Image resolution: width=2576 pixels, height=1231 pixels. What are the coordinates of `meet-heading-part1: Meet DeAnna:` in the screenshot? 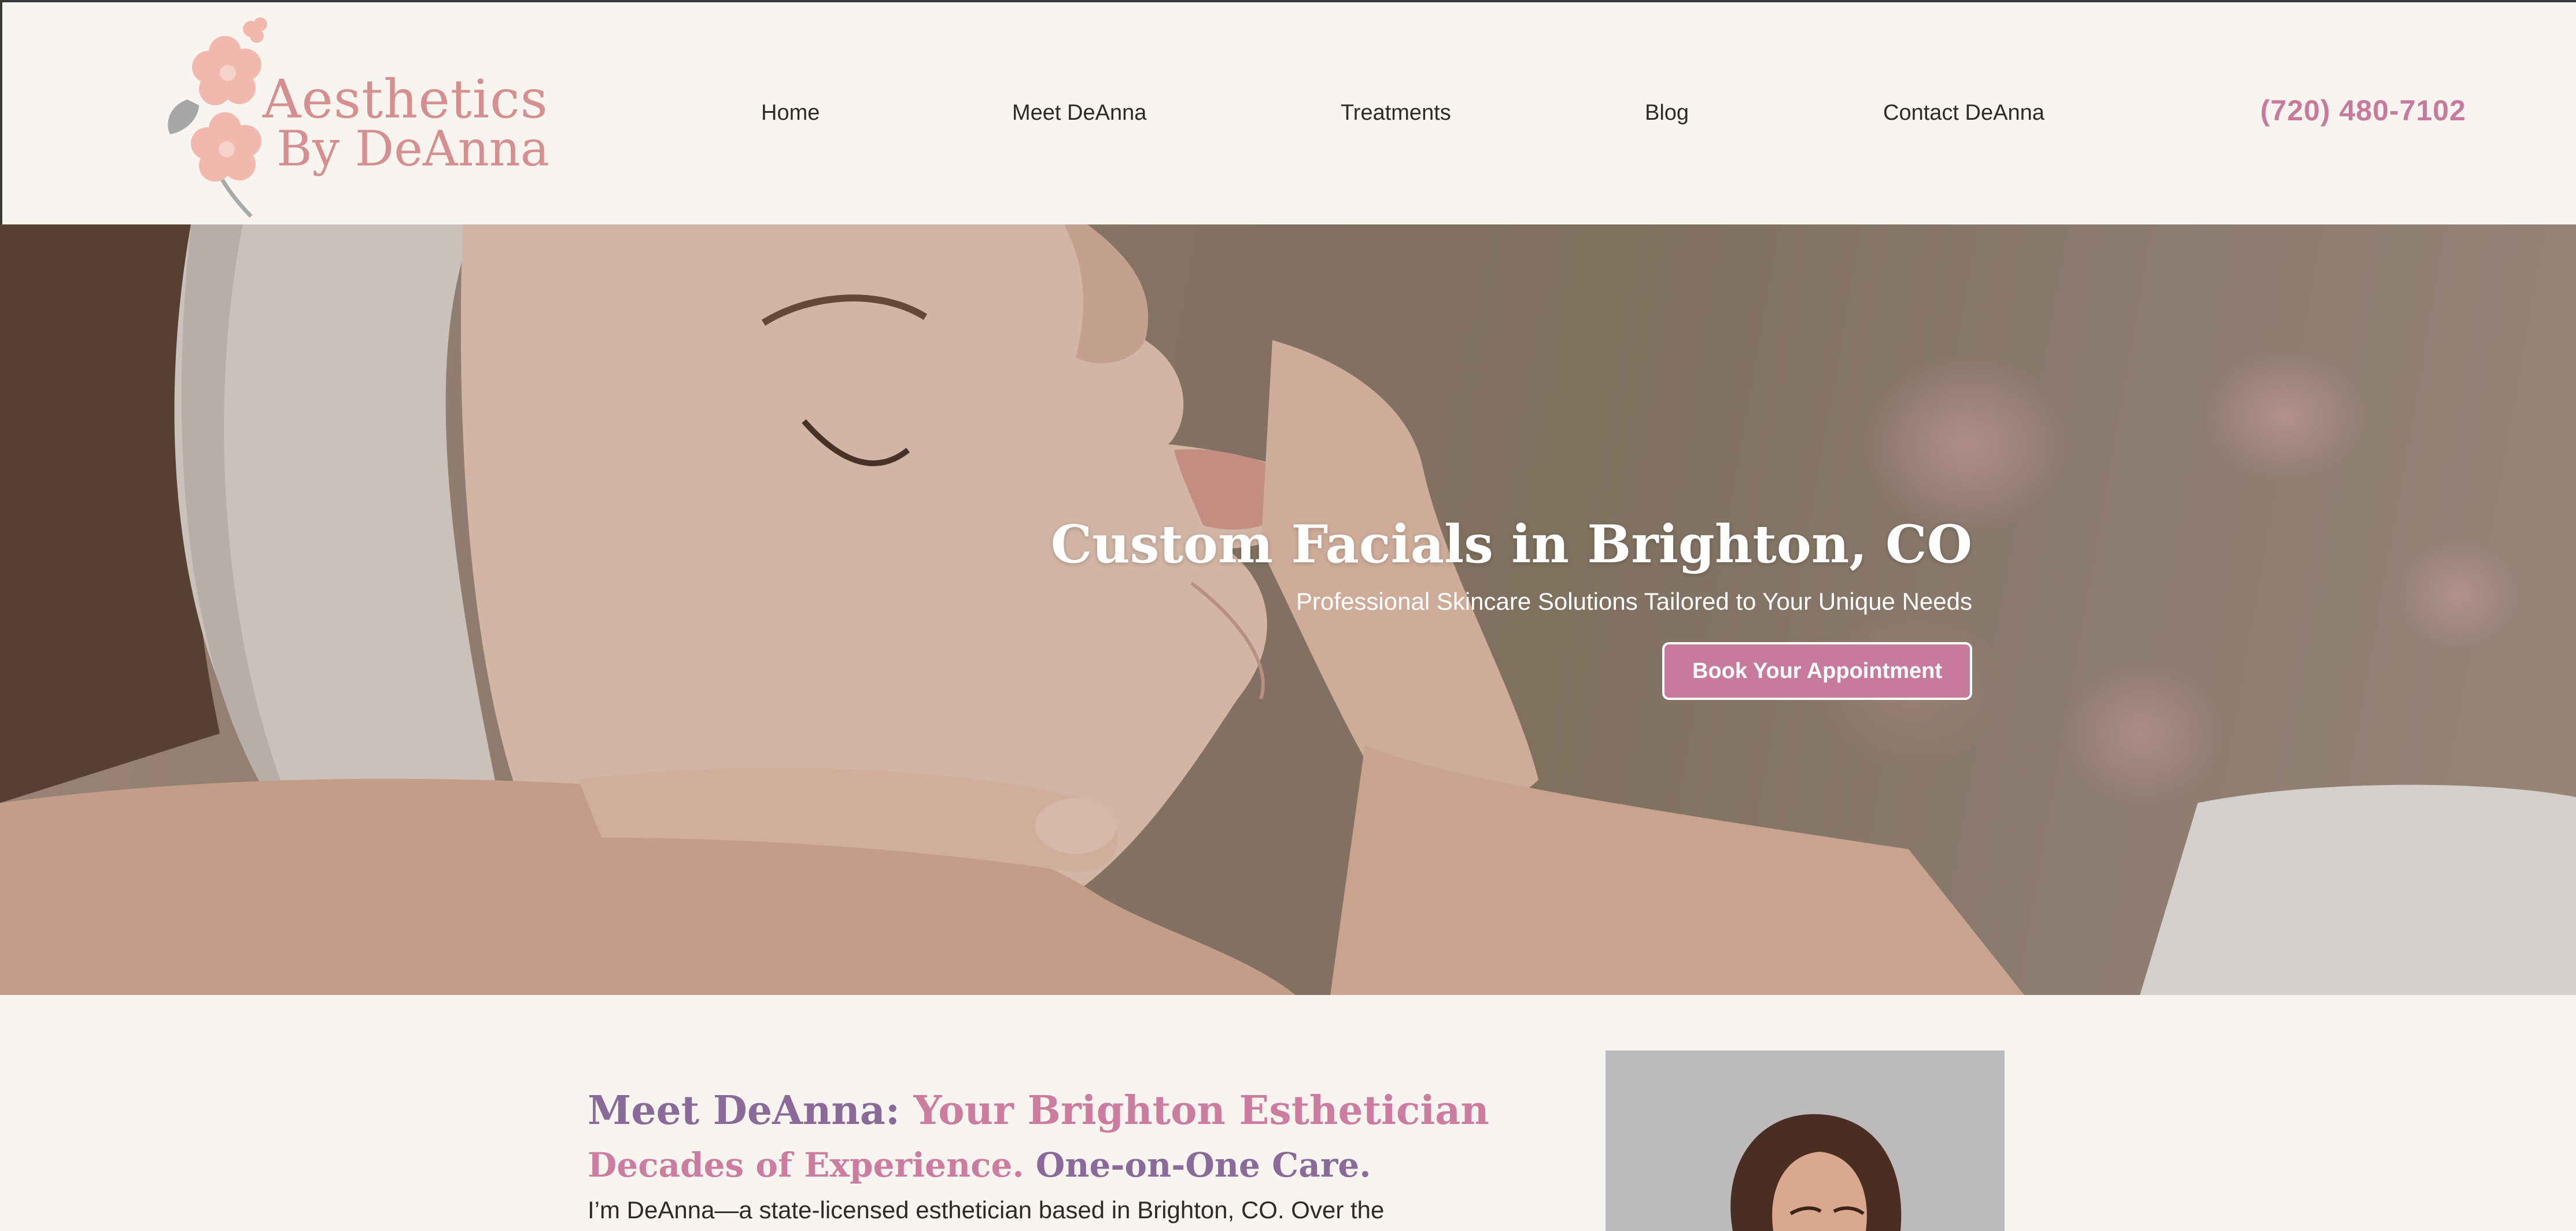 It's located at (744, 1111).